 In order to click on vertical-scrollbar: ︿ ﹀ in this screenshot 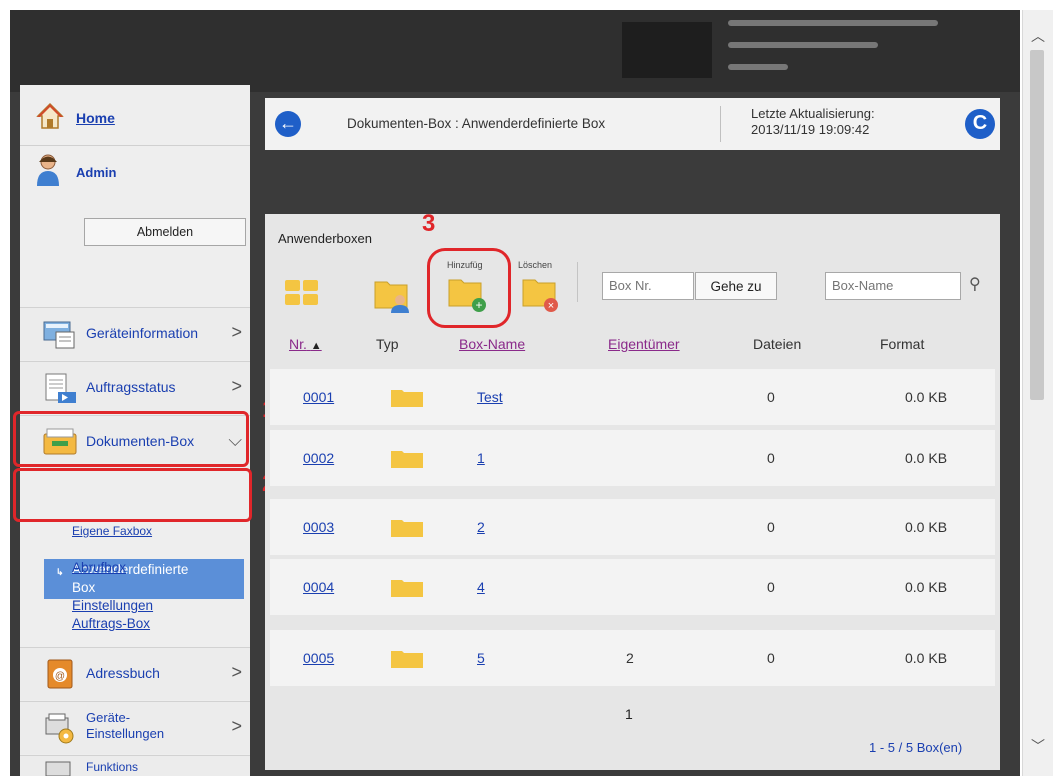, I will do `click(1037, 393)`.